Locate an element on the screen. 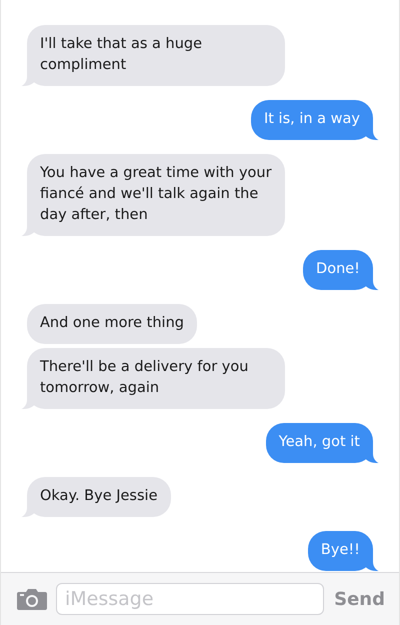 This screenshot has height=625, width=400. message-input: iMessage is located at coordinates (190, 599).